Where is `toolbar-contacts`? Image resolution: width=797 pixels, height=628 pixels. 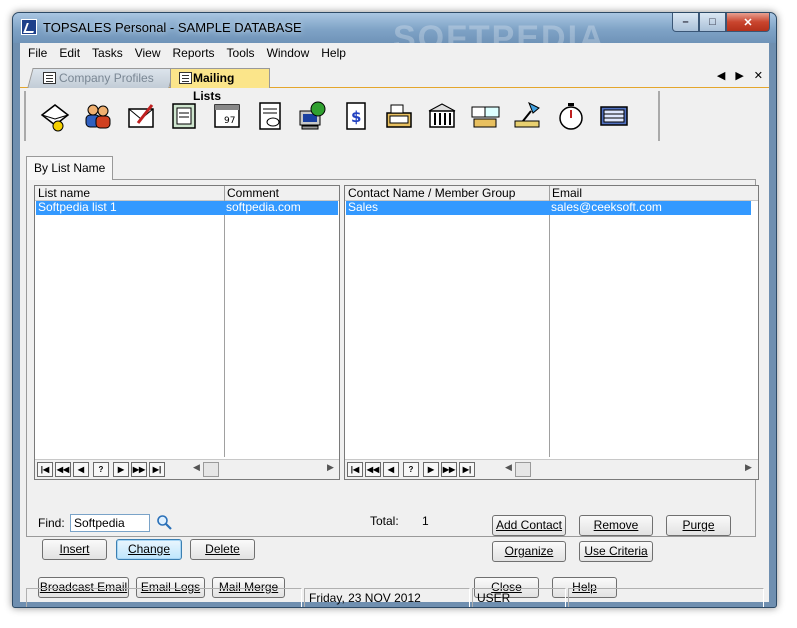 toolbar-contacts is located at coordinates (98, 116).